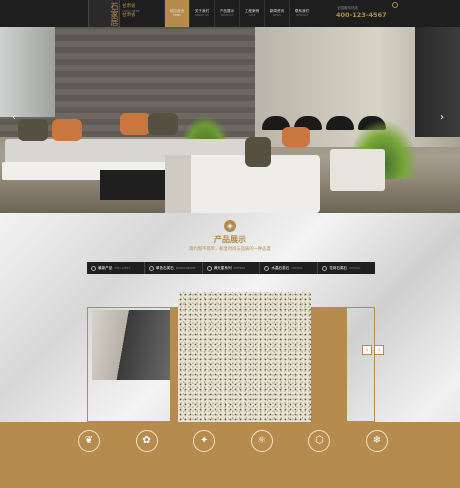  I want to click on hero-next-arrow: ›, so click(442, 117).